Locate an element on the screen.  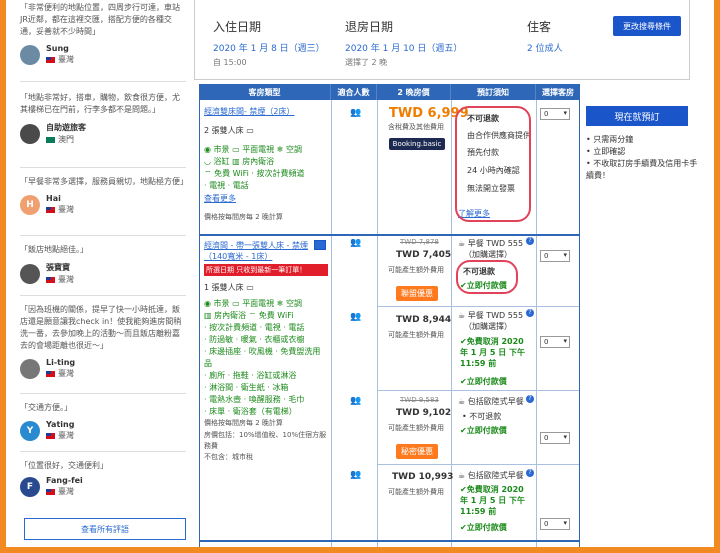
room-price: TWD 9,102 is located at coordinates (424, 413).